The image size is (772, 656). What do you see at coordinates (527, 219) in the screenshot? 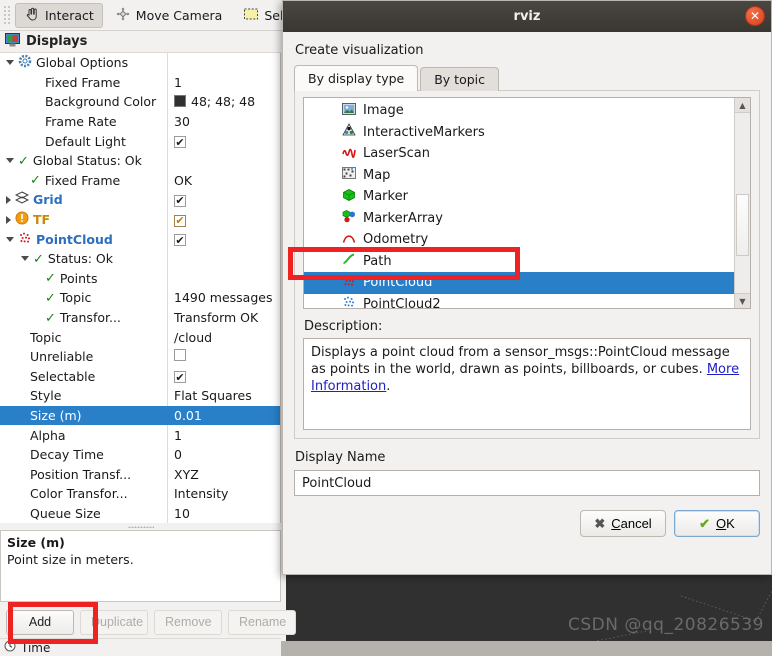
I see `display-type-item-markerarray: MarkerArray` at bounding box center [527, 219].